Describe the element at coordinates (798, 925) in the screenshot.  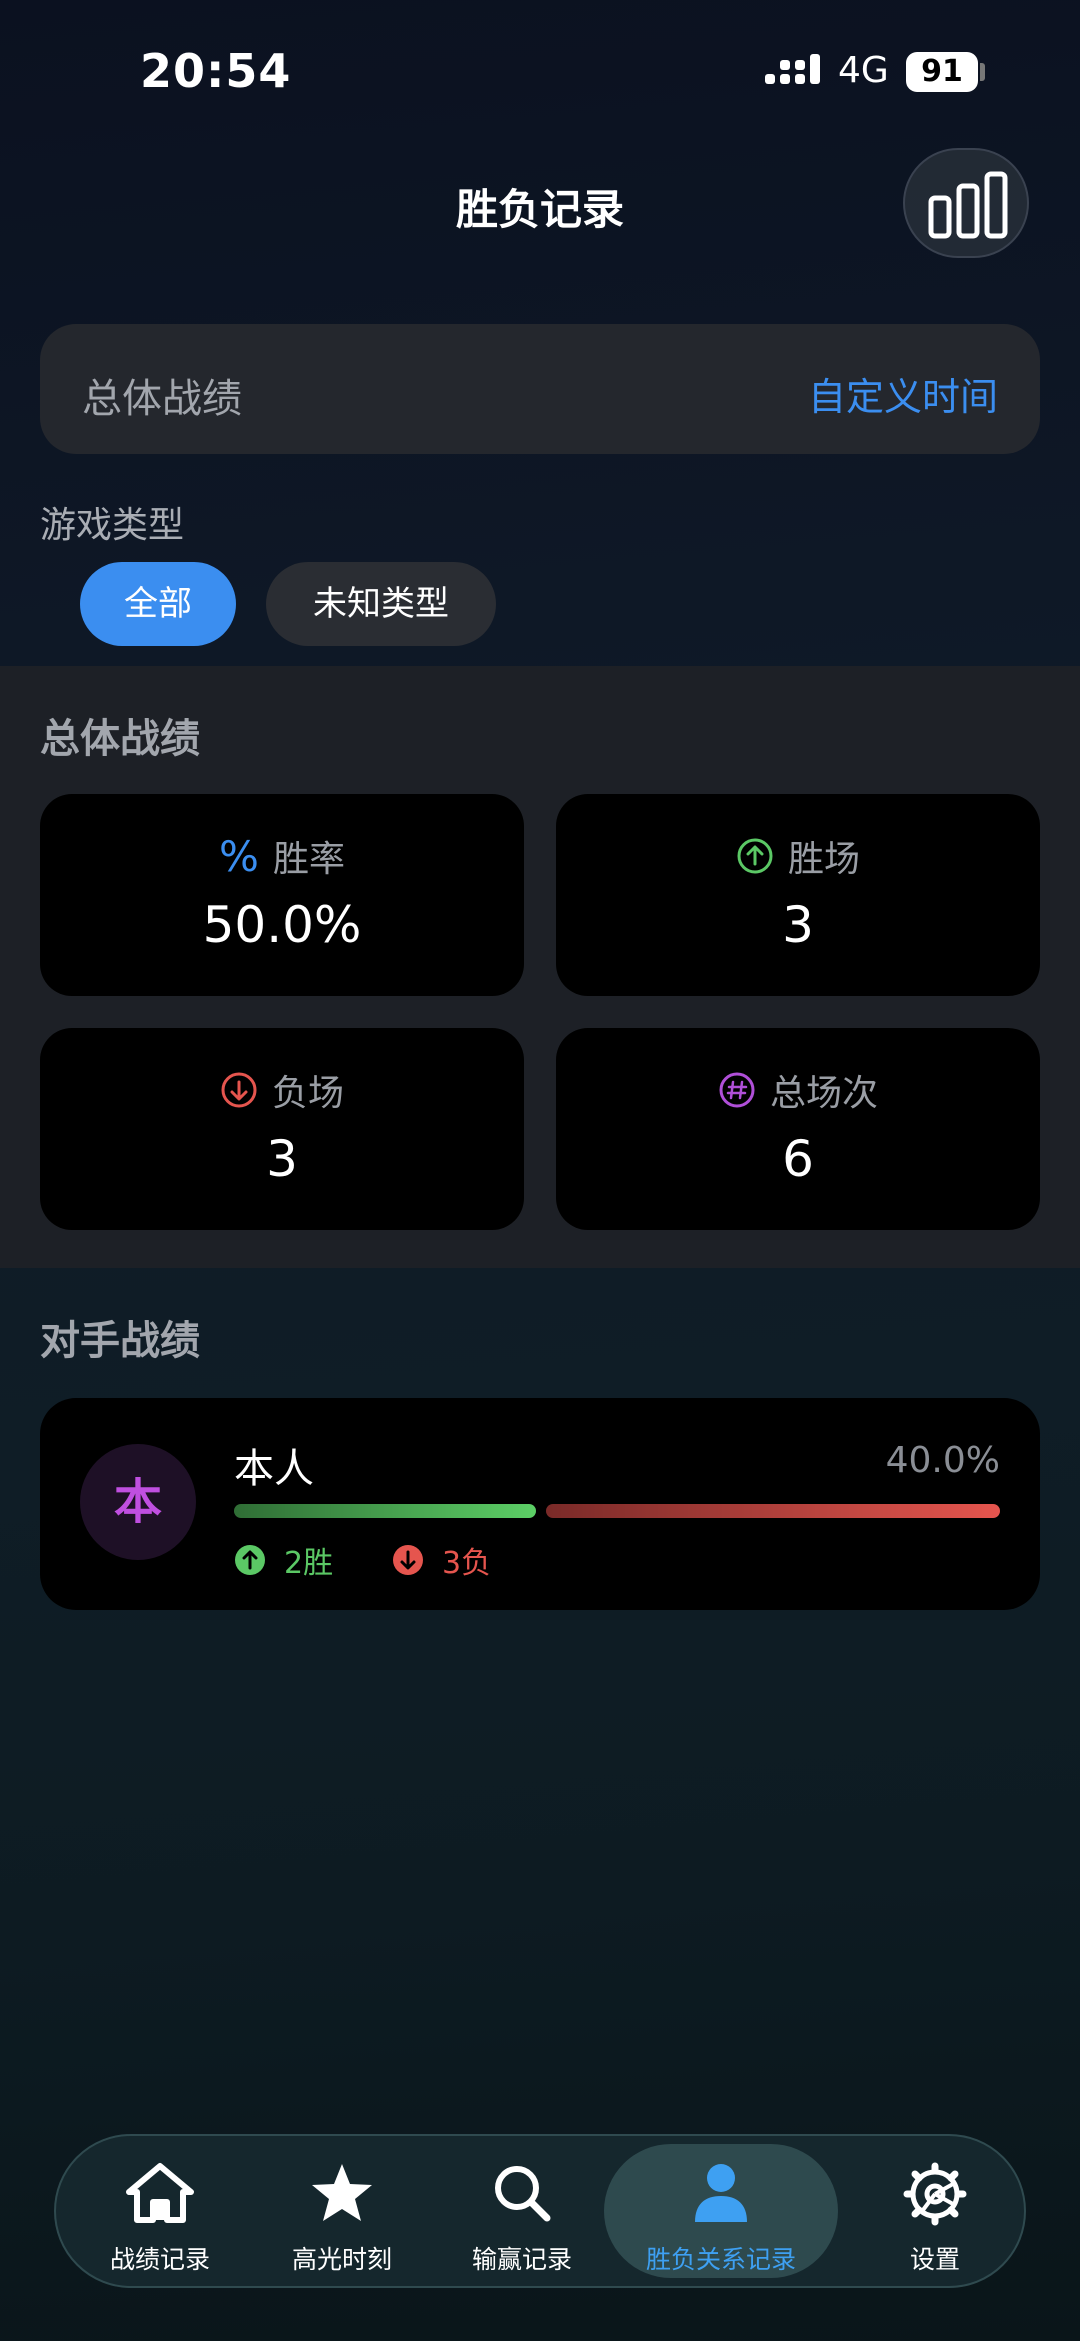
I see `wins-value: 3` at that location.